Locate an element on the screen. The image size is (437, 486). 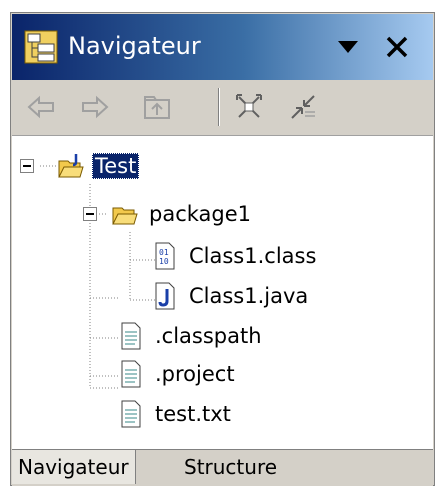
view-title: Navigateur is located at coordinates (134, 46).